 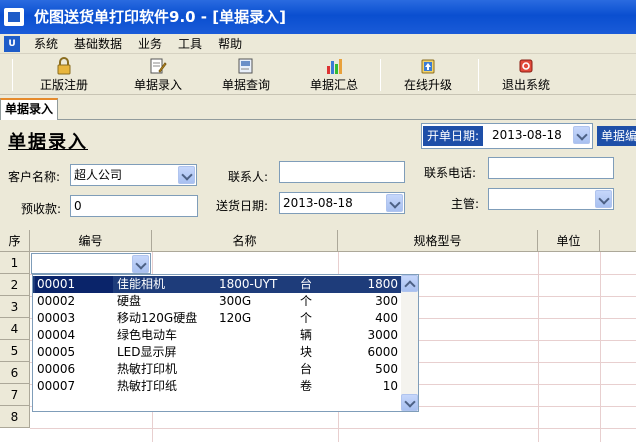 What do you see at coordinates (217, 318) in the screenshot?
I see `list-item: 00003 移动120G硬盘 120G 个 400` at bounding box center [217, 318].